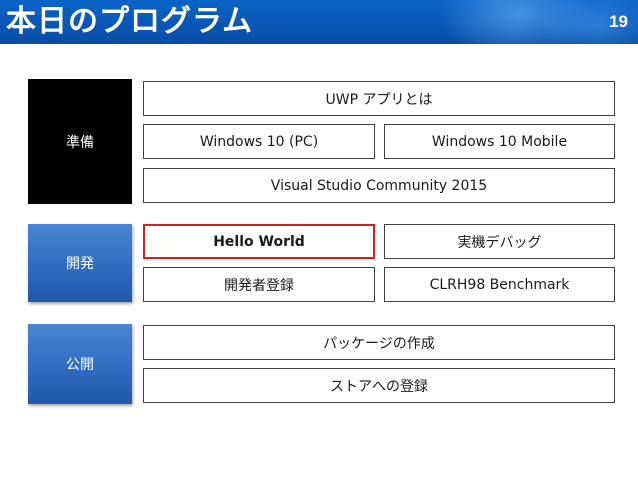 Image resolution: width=638 pixels, height=479 pixels. What do you see at coordinates (80, 263) in the screenshot?
I see `section-label-dev: 開発` at bounding box center [80, 263].